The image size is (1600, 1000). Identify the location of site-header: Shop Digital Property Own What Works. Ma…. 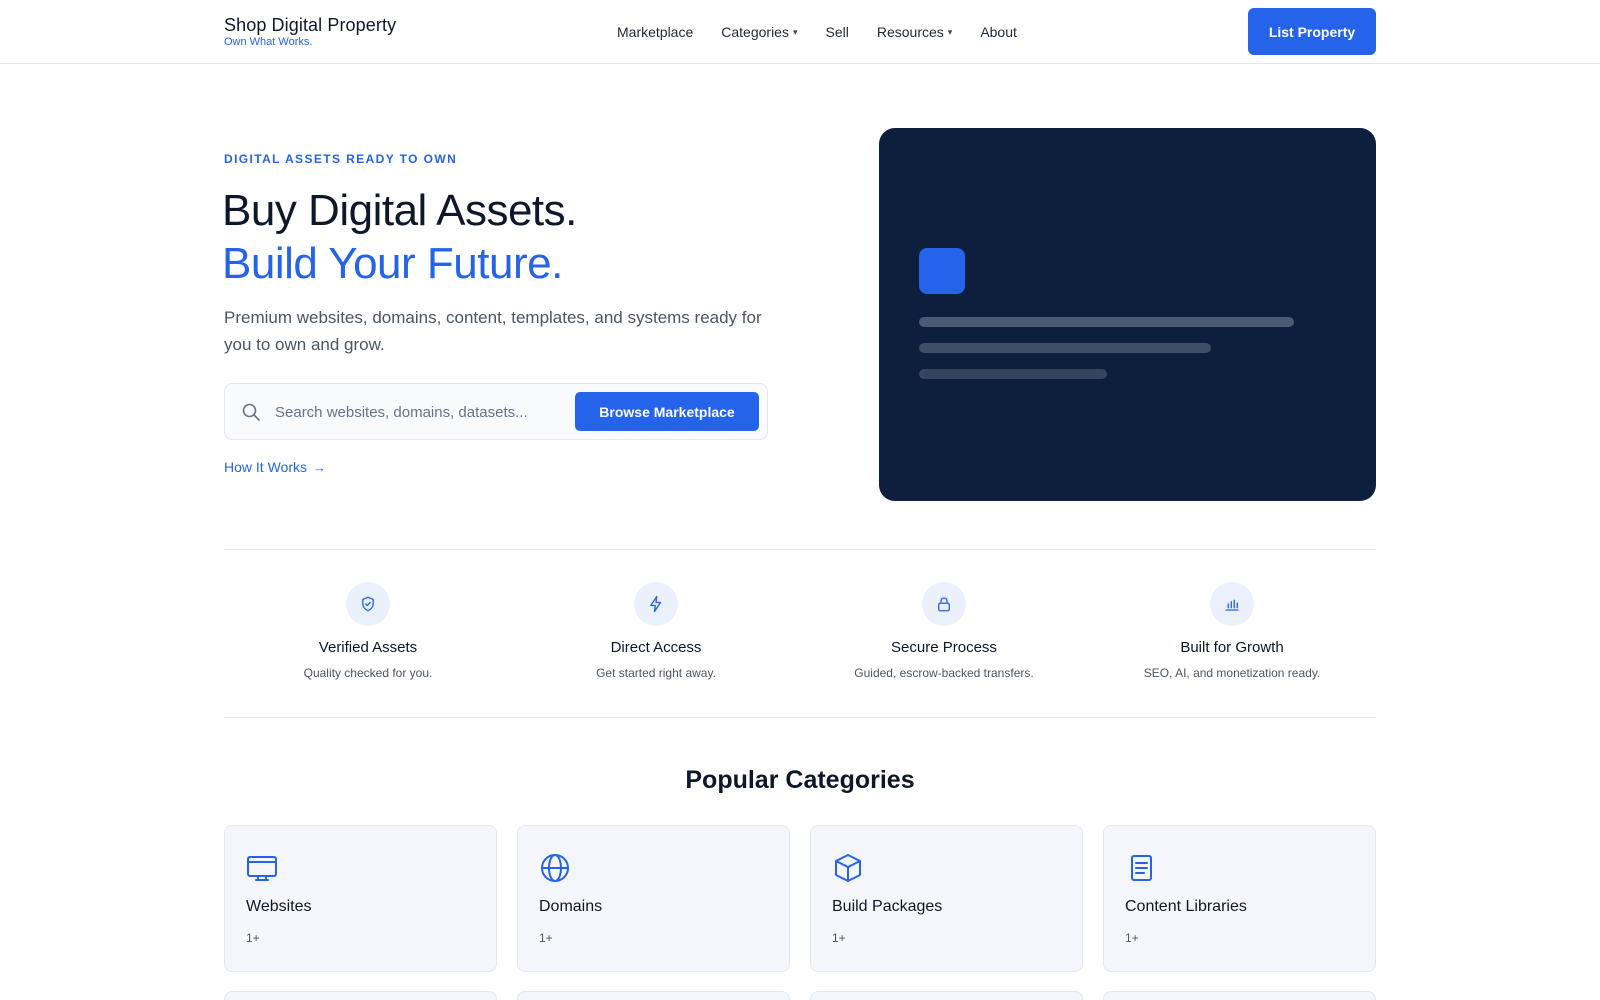
(800, 32).